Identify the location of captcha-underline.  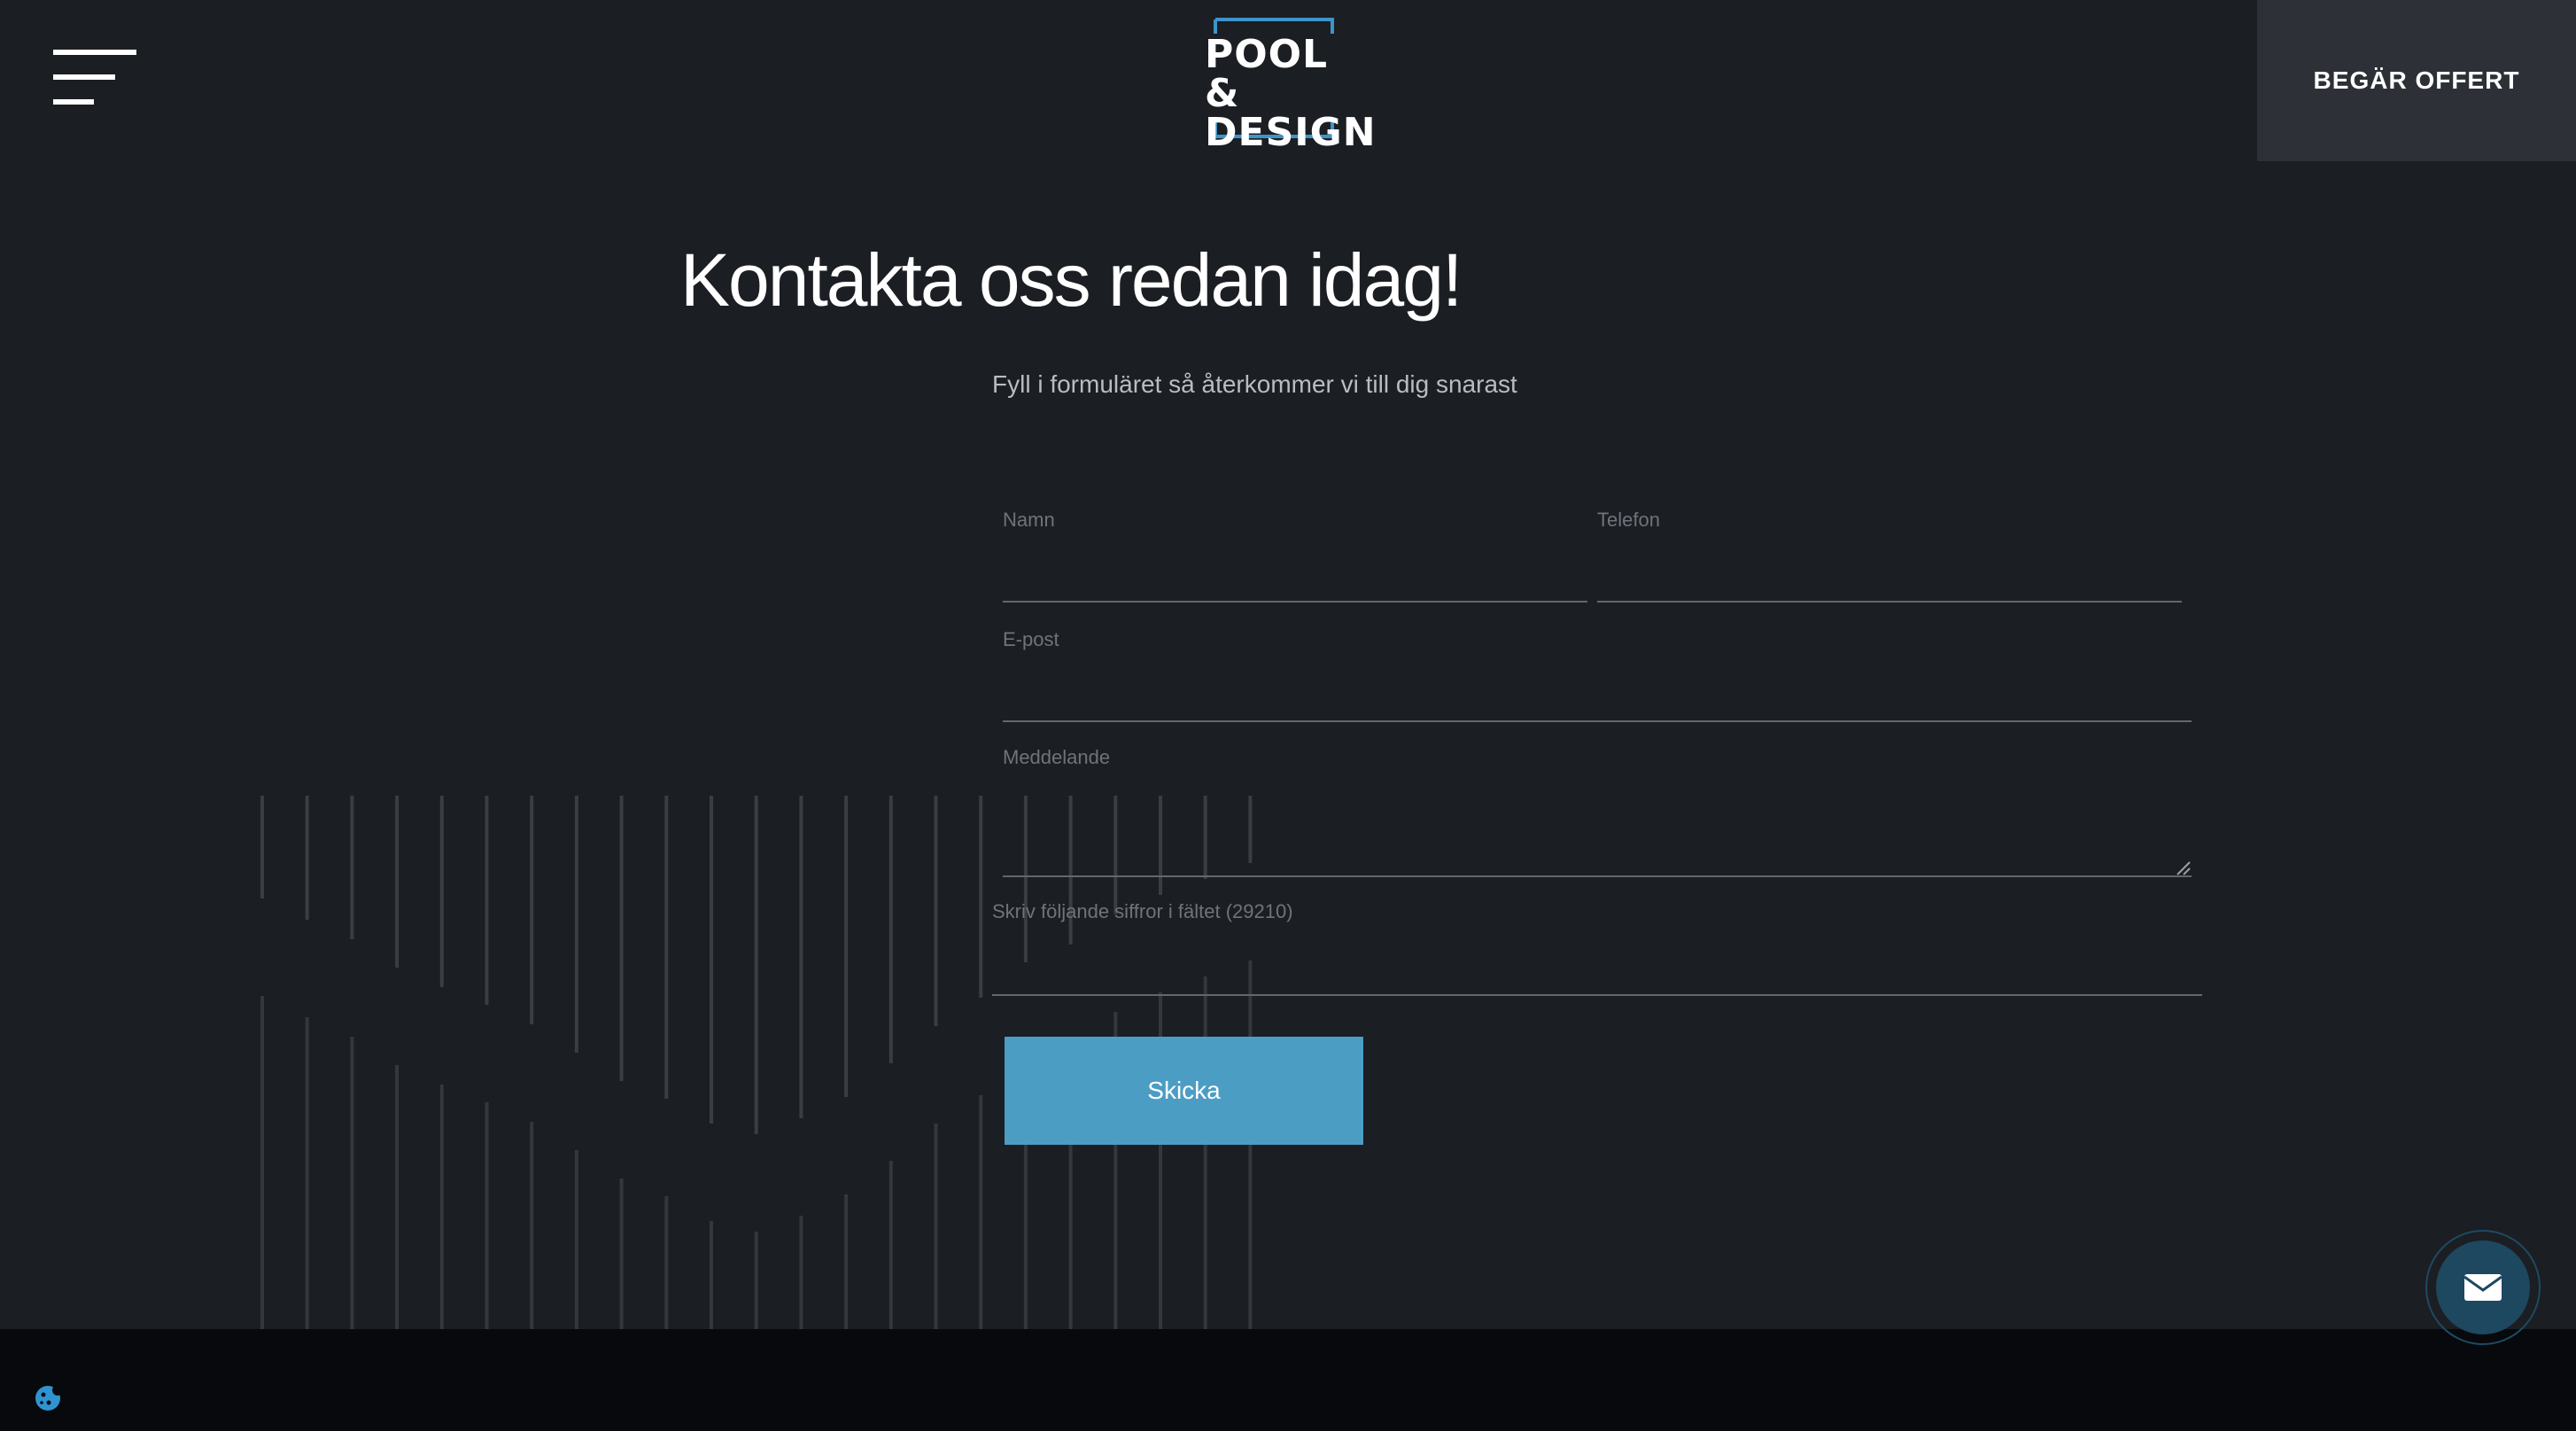
(1597, 995).